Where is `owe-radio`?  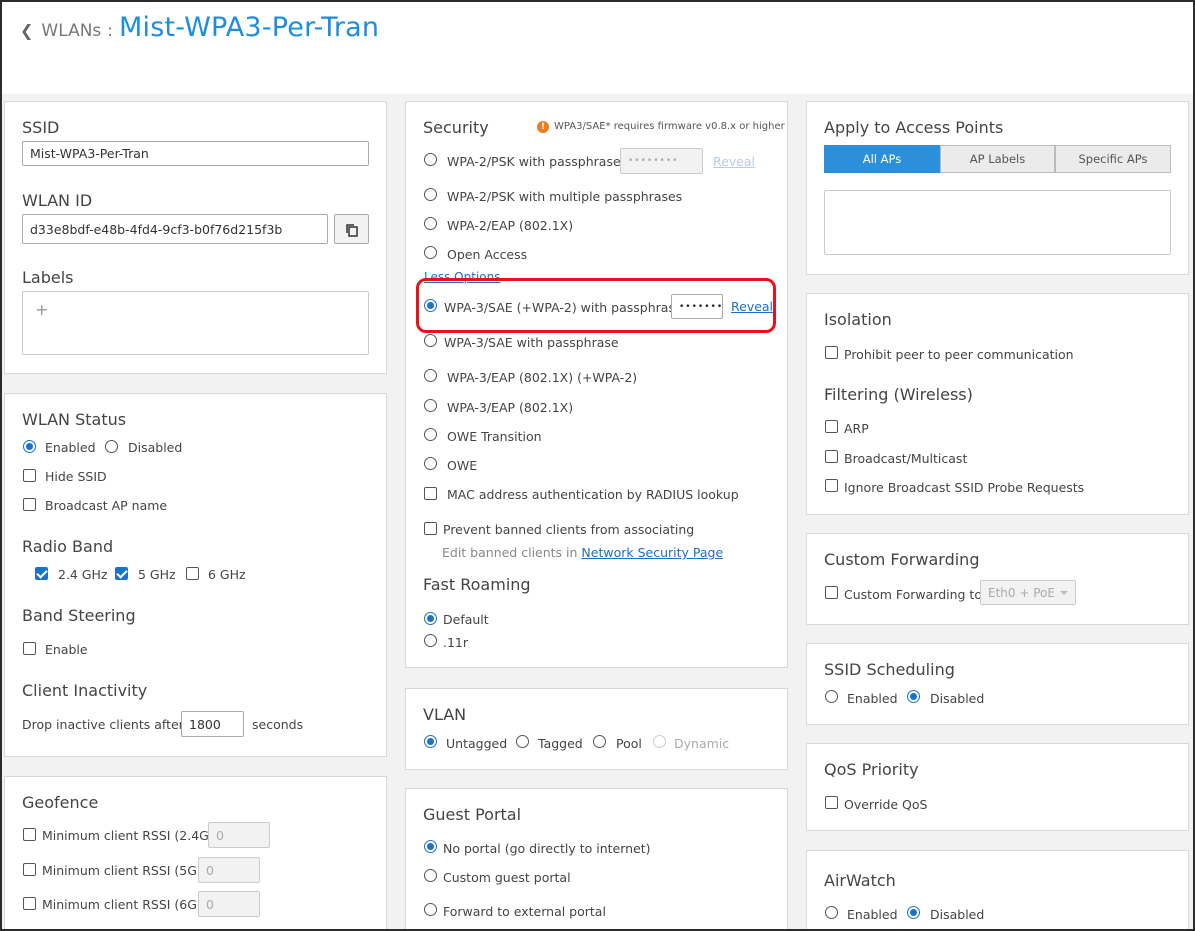
owe-radio is located at coordinates (430, 463).